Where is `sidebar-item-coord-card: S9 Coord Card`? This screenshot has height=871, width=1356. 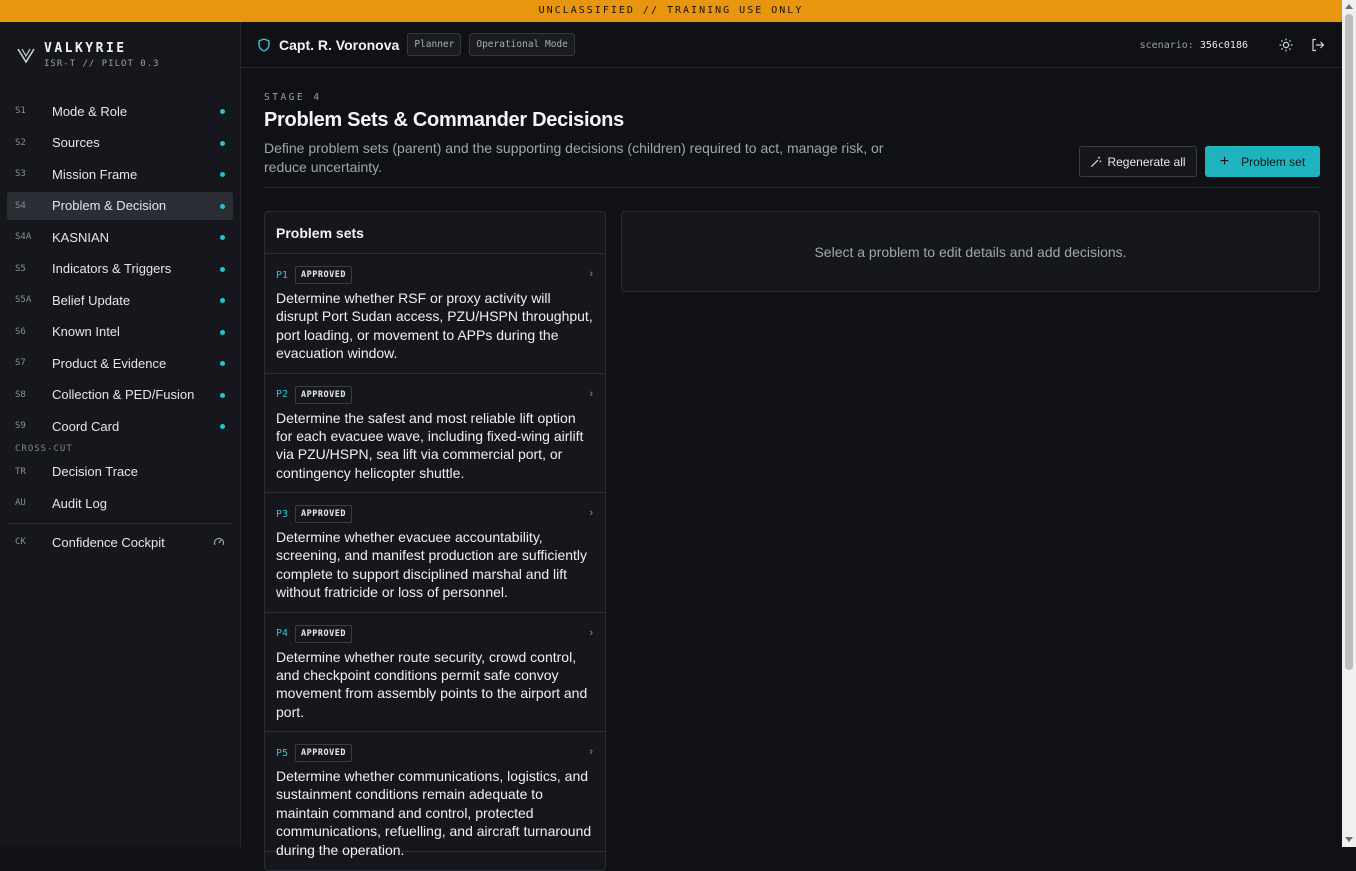 sidebar-item-coord-card: S9 Coord Card is located at coordinates (120, 426).